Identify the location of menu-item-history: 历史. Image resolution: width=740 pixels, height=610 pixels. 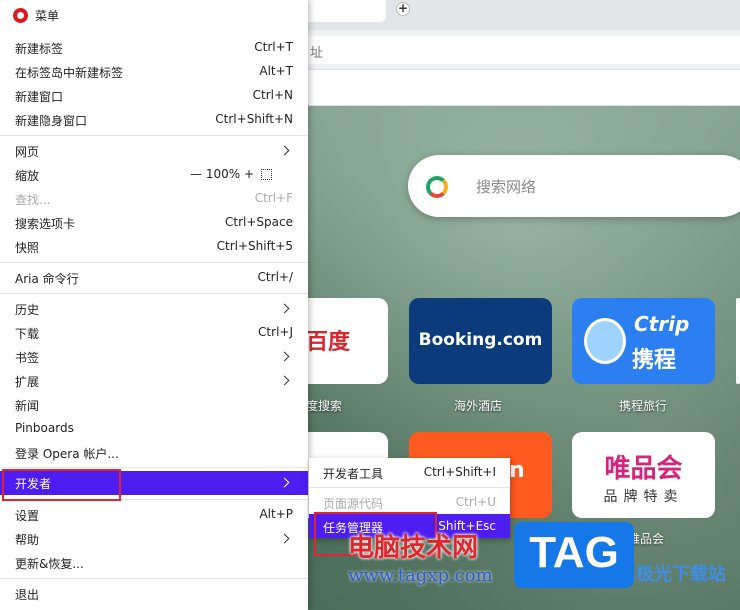
(154, 309).